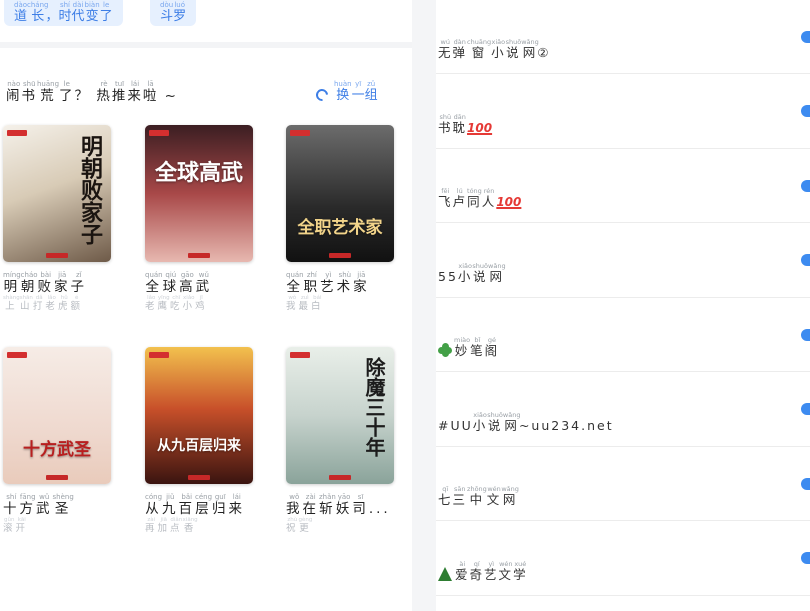 This screenshot has width=810, height=611. Describe the element at coordinates (59, 525) in the screenshot. I see `book-author: 滚gǔn开kāi` at that location.